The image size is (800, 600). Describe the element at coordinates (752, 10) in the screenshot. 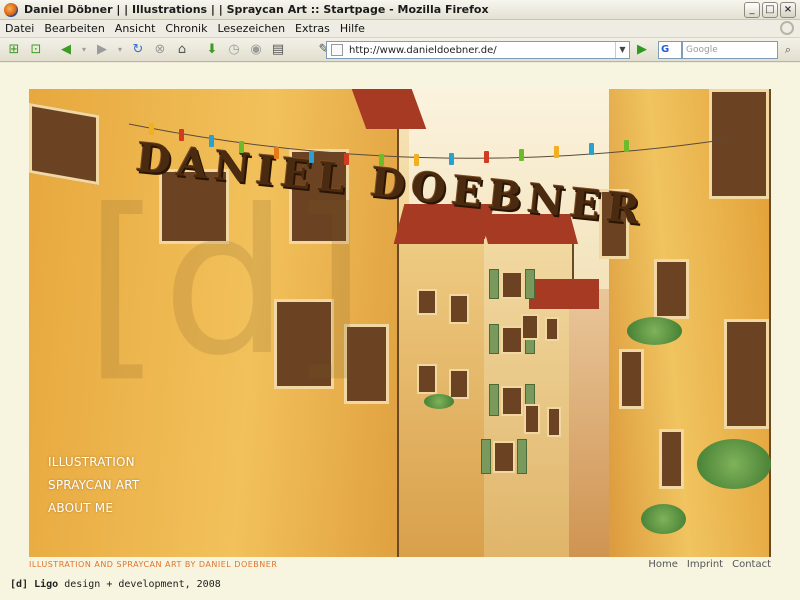

I see `minimize-button: _` at that location.